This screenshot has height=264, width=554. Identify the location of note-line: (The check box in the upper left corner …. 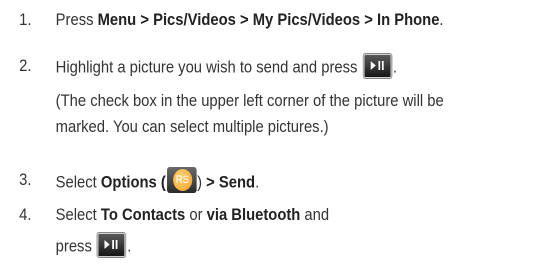
(249, 100).